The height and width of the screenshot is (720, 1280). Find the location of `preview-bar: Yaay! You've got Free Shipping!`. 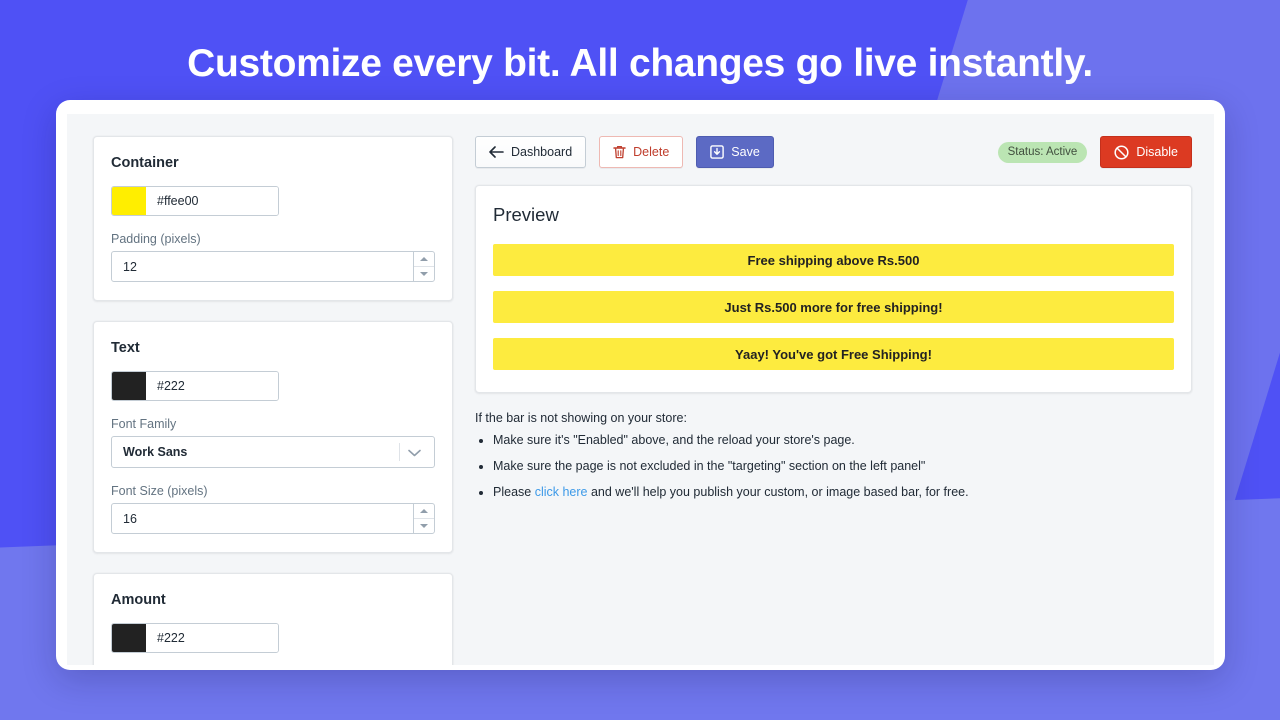

preview-bar: Yaay! You've got Free Shipping! is located at coordinates (833, 354).